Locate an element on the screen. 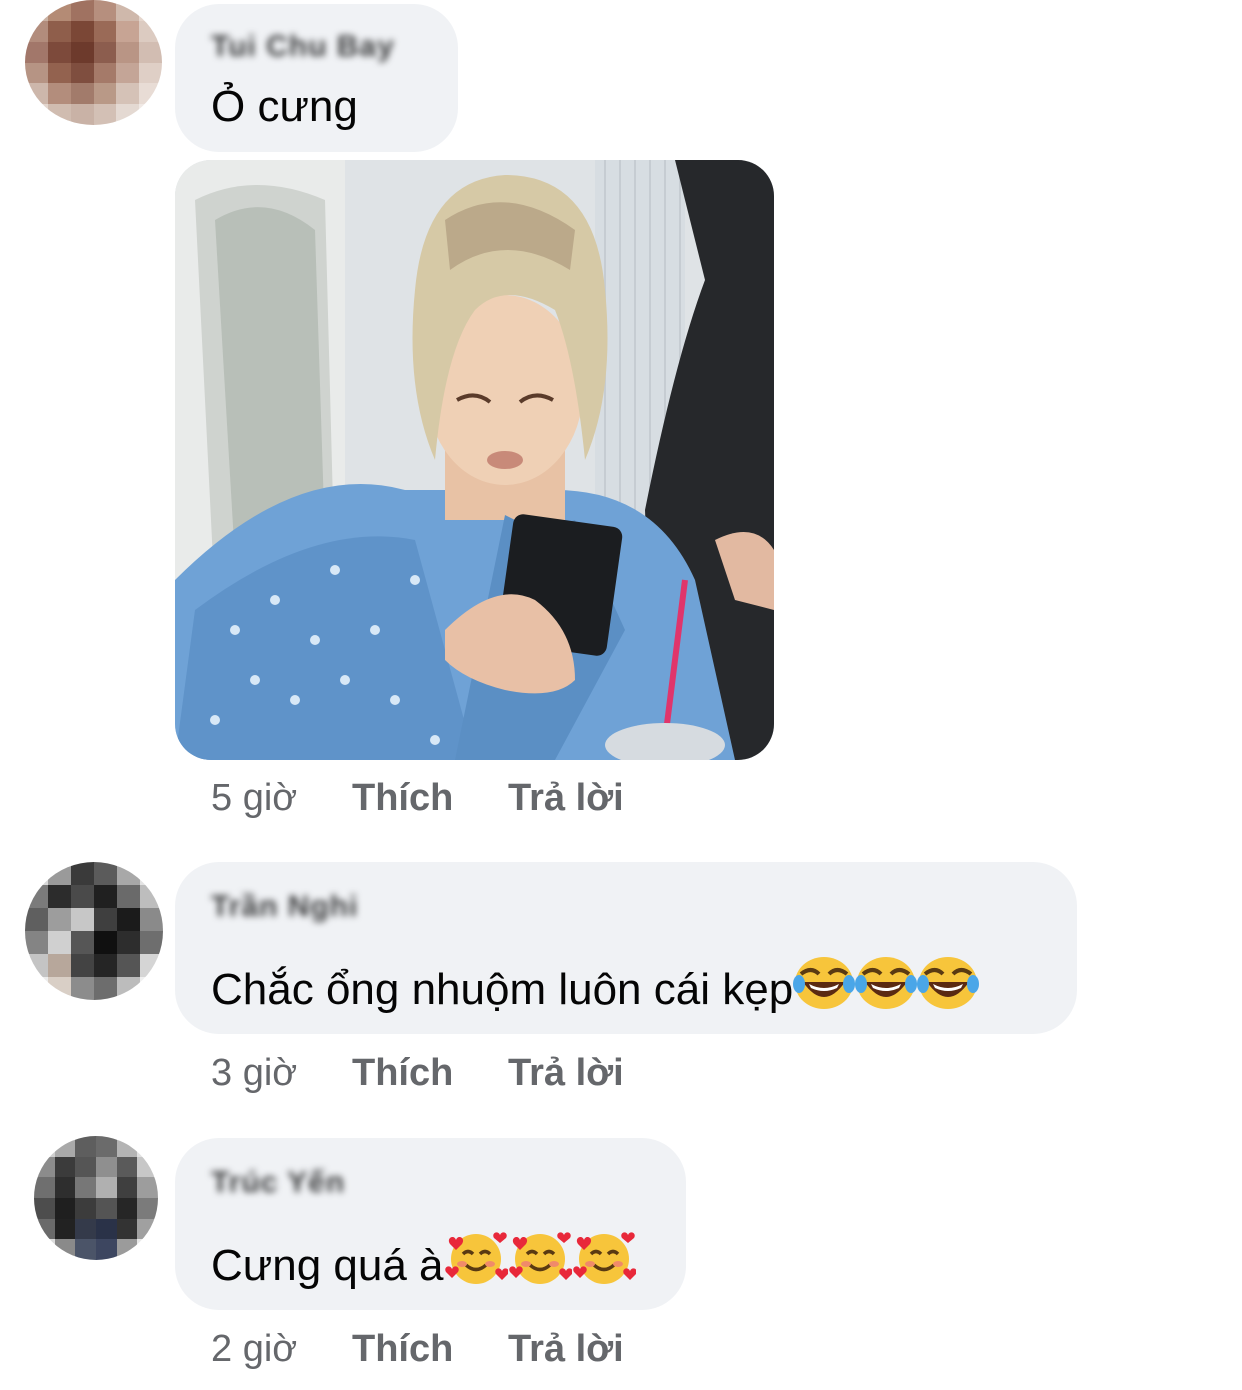 This screenshot has height=1390, width=1242. comment-text: Ỏ cưng is located at coordinates (284, 106).